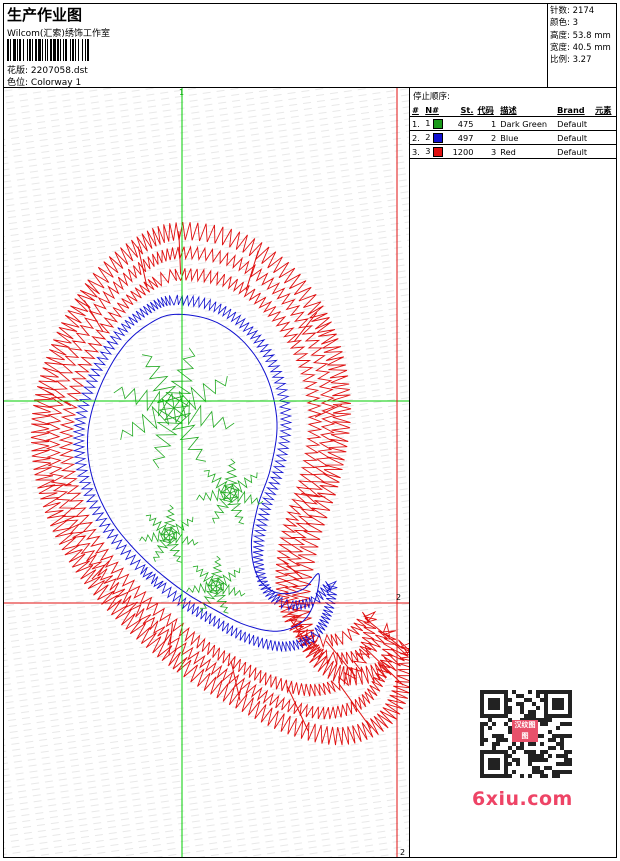 This screenshot has height=861, width=620. I want to click on row-number: 3, so click(435, 151).